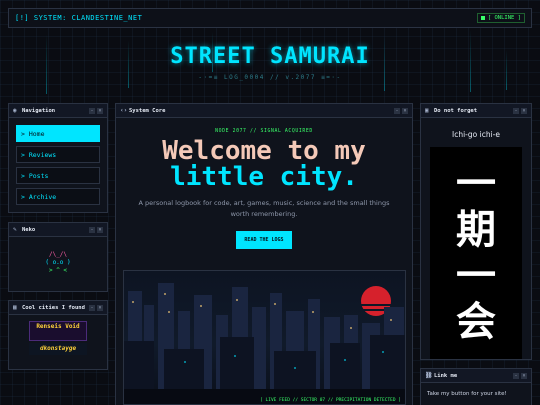 Image resolution: width=540 pixels, height=405 pixels. What do you see at coordinates (504, 18) in the screenshot?
I see `online-status: [ ONLINE ]` at bounding box center [504, 18].